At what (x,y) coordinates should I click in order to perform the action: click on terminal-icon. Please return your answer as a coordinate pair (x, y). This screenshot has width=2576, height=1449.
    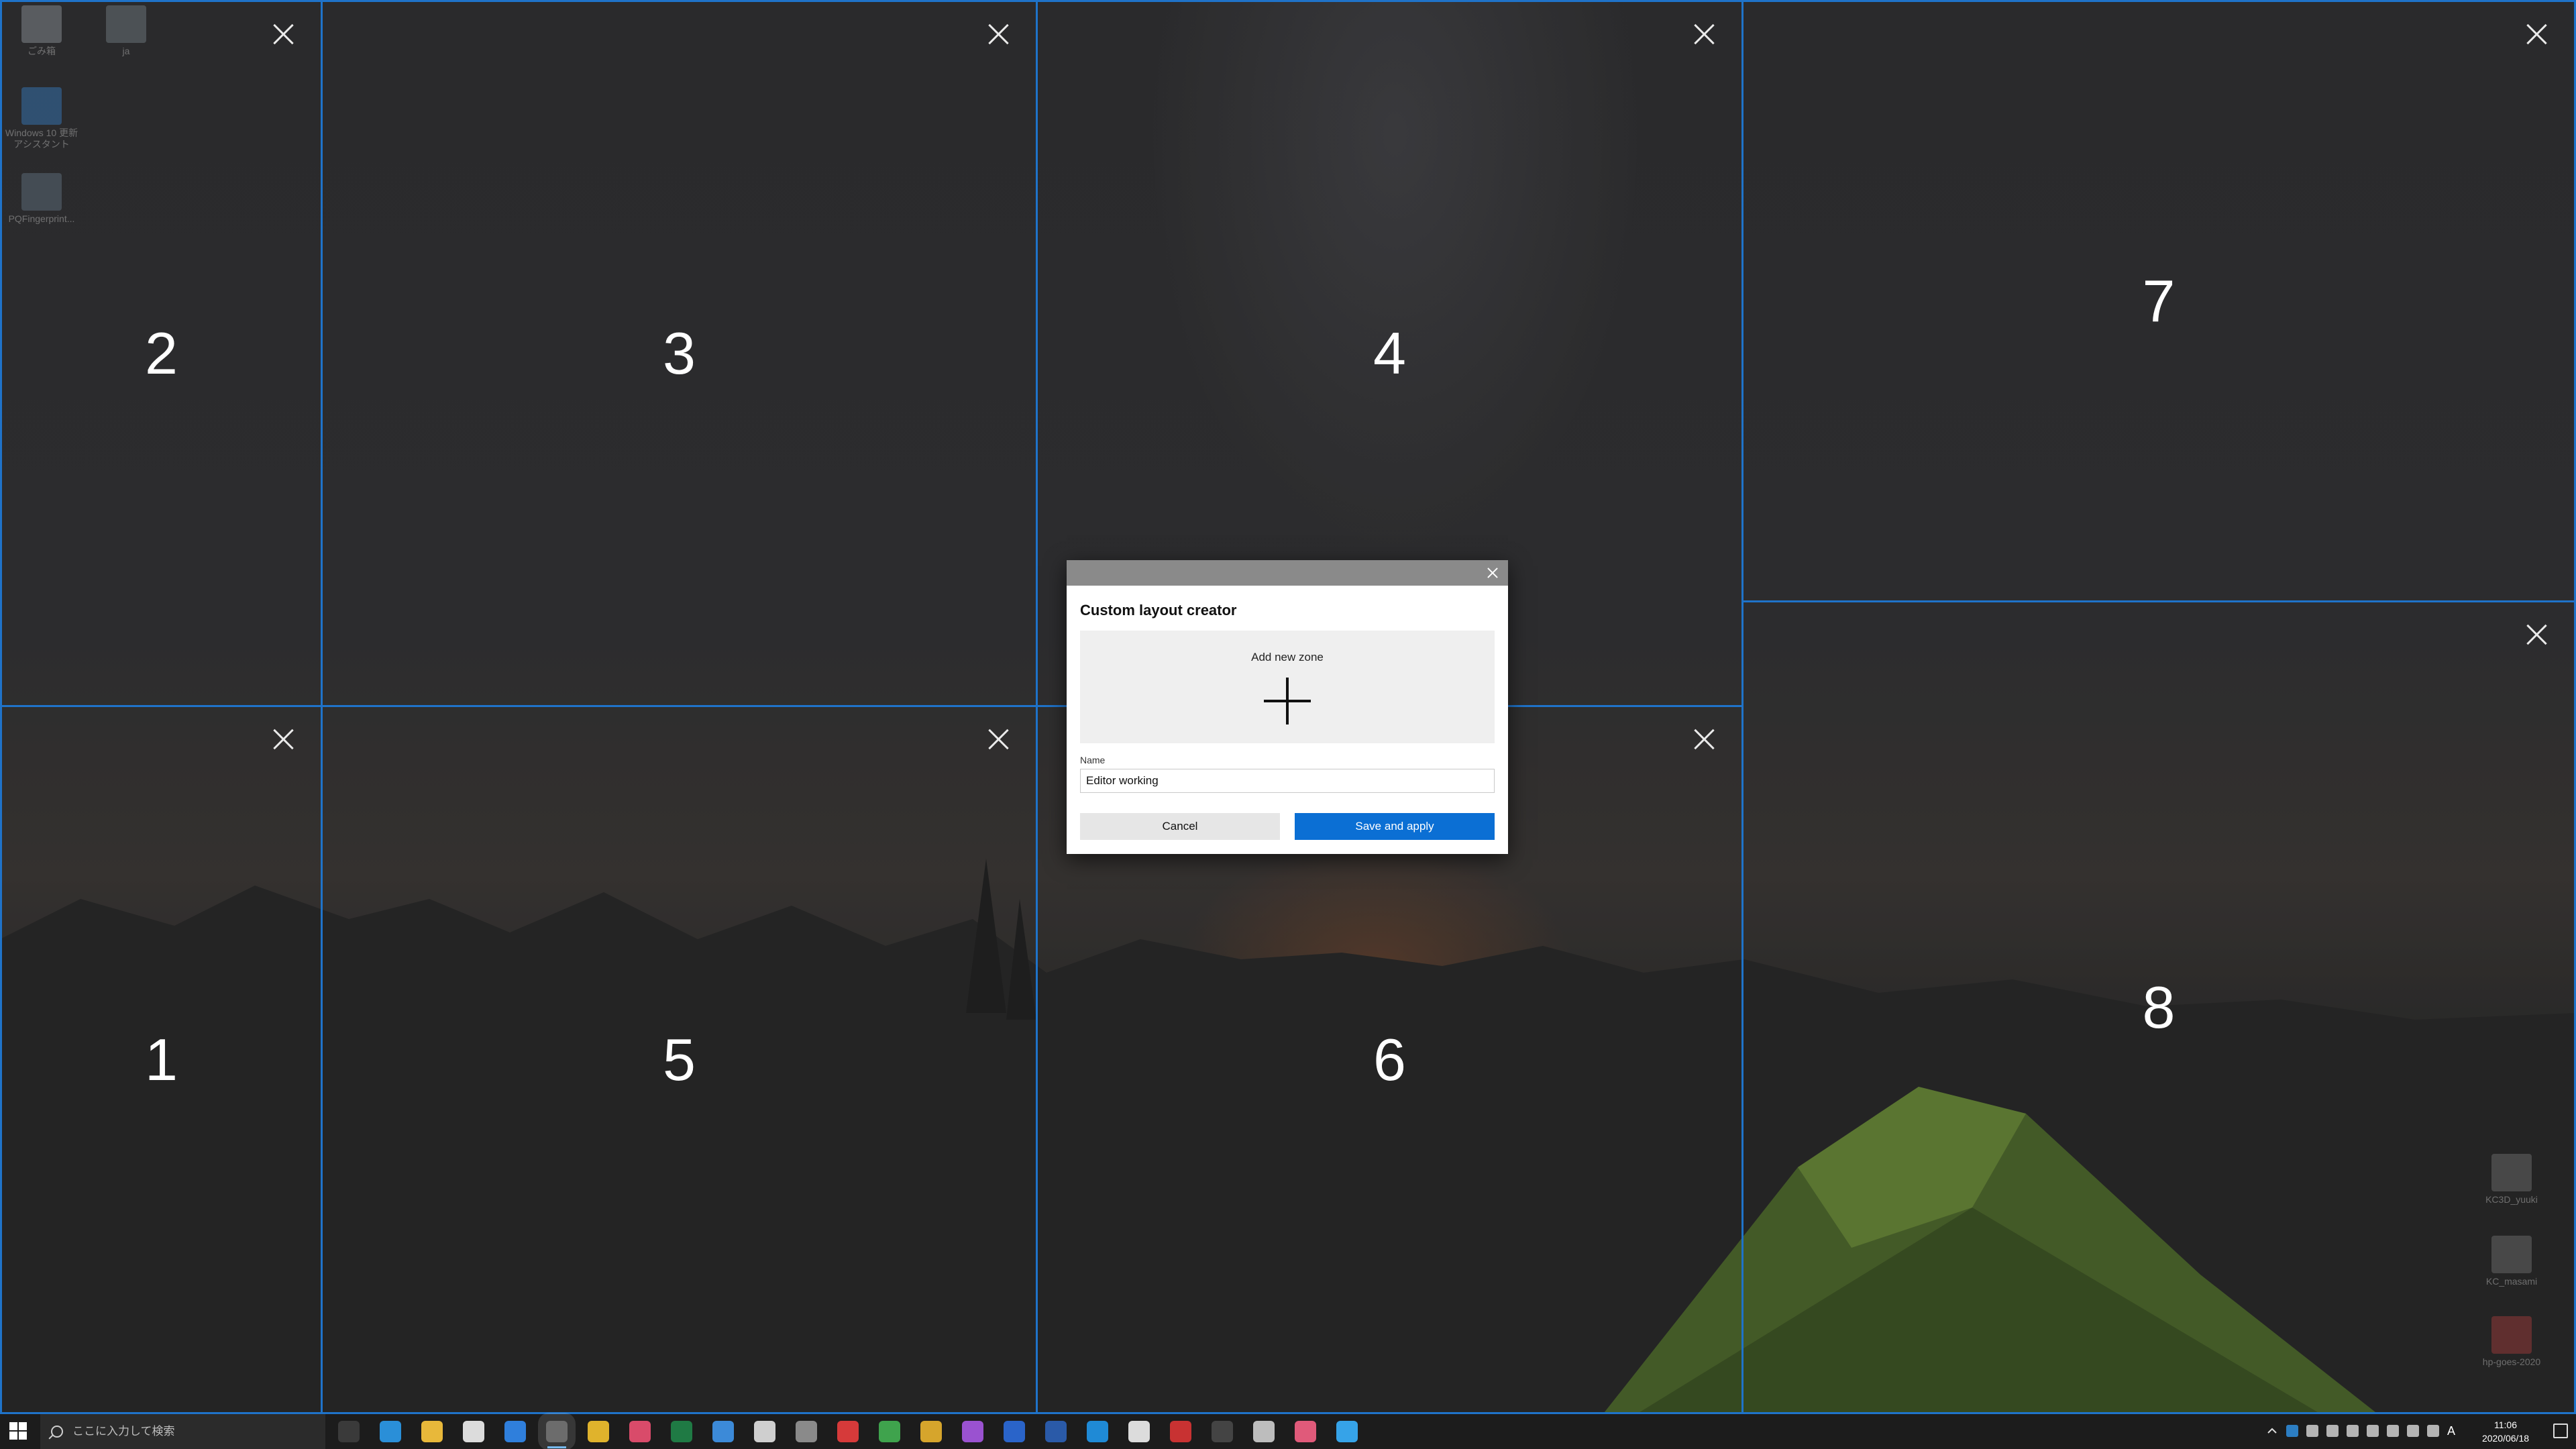
    Looking at the image, I should click on (1222, 1431).